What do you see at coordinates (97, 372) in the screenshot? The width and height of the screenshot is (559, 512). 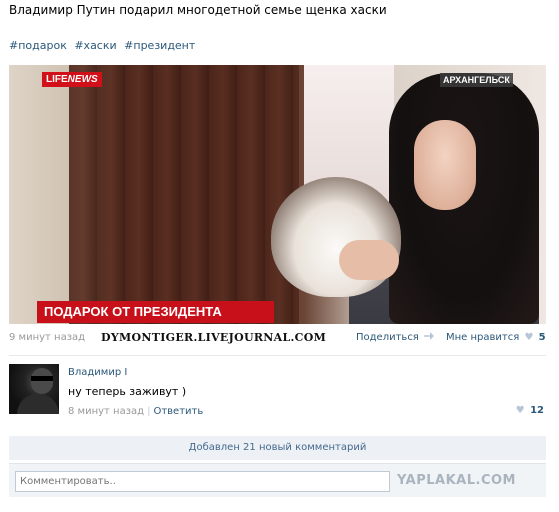 I see `comment-author: Владимир I` at bounding box center [97, 372].